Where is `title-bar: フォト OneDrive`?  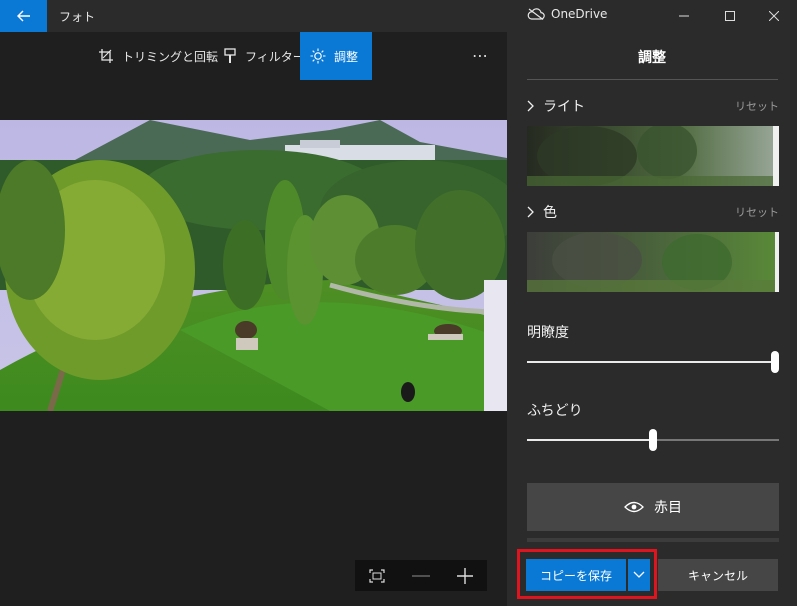
title-bar: フォト OneDrive is located at coordinates (398, 16).